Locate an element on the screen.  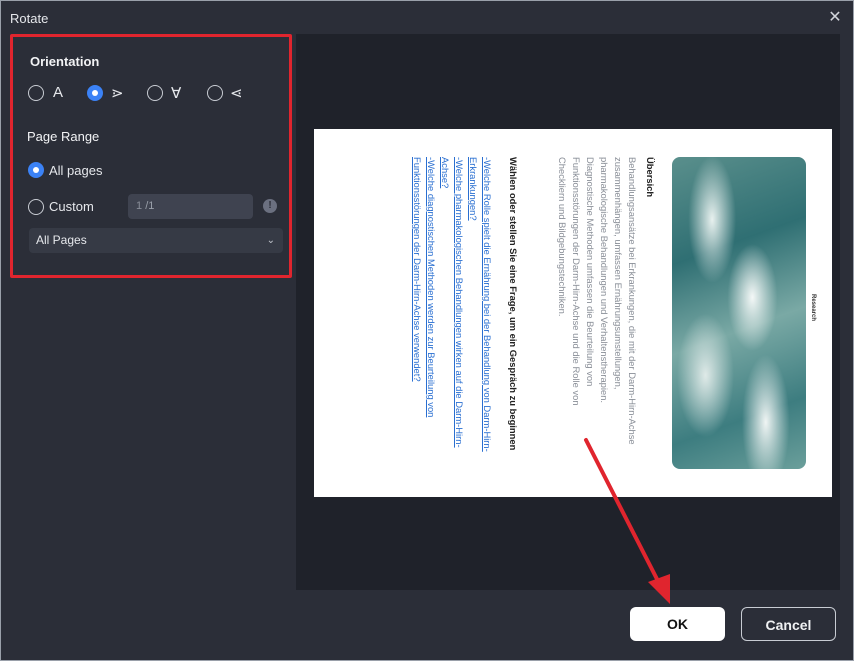
close-icon: ✕ is located at coordinates (835, 18).